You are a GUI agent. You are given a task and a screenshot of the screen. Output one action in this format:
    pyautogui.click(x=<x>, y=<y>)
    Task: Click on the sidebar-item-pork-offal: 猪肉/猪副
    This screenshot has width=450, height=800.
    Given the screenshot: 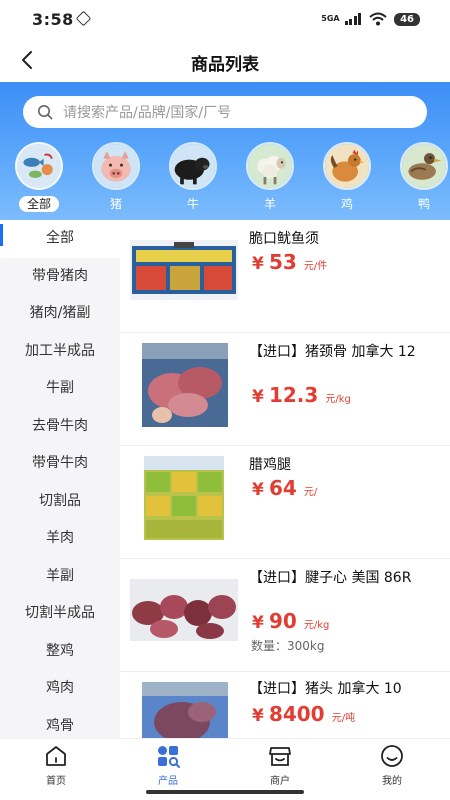 What is the action you would take?
    pyautogui.click(x=60, y=314)
    